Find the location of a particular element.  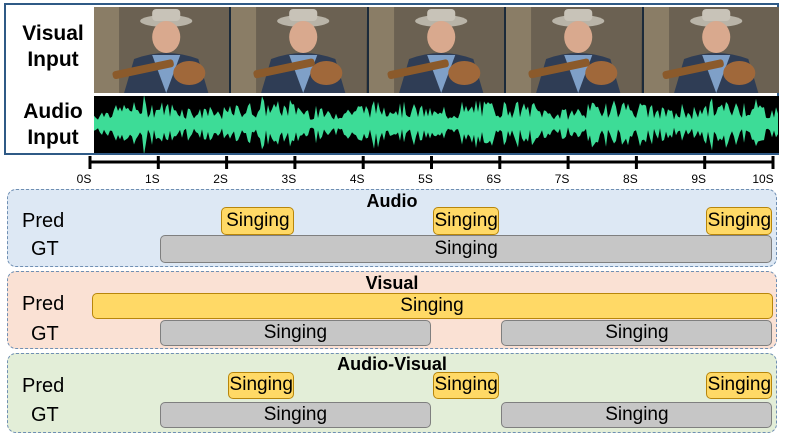

timeline-tick-label: 3S is located at coordinates (289, 179).